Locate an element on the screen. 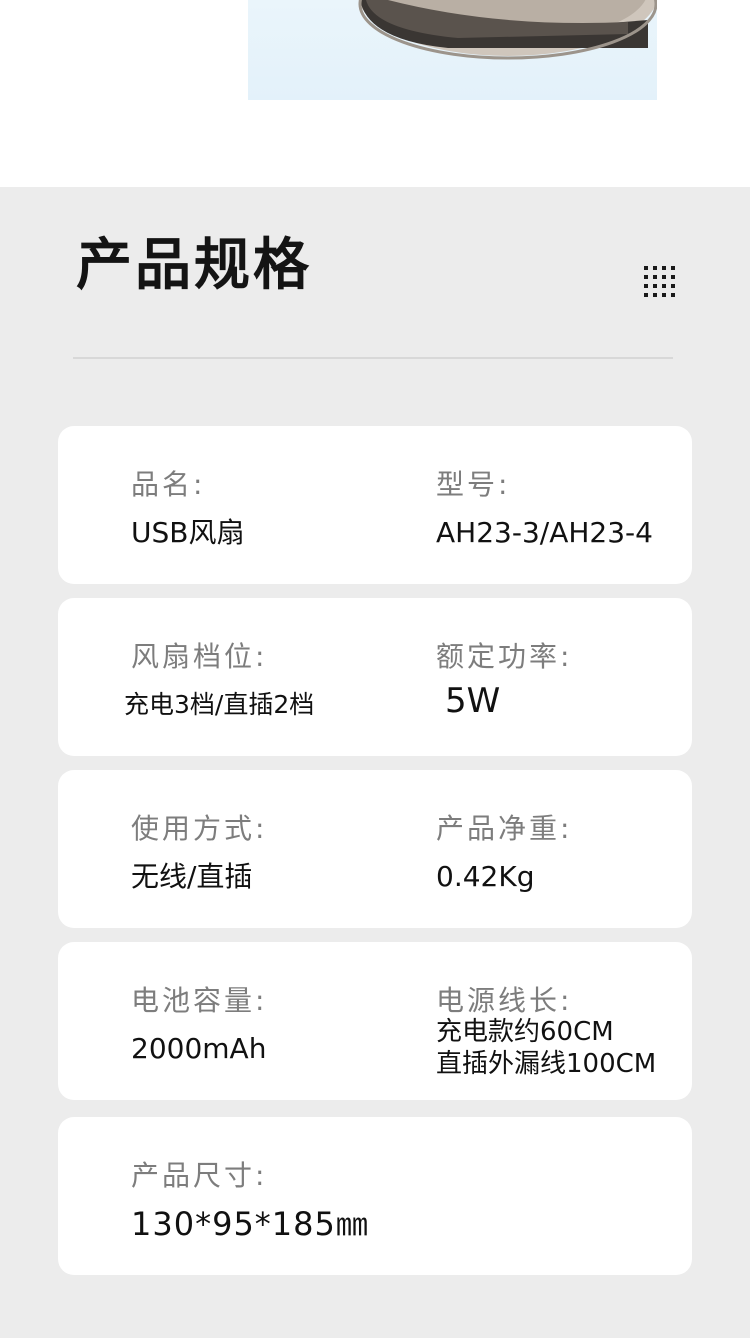 The height and width of the screenshot is (1338, 750). product-photo is located at coordinates (452, 50).